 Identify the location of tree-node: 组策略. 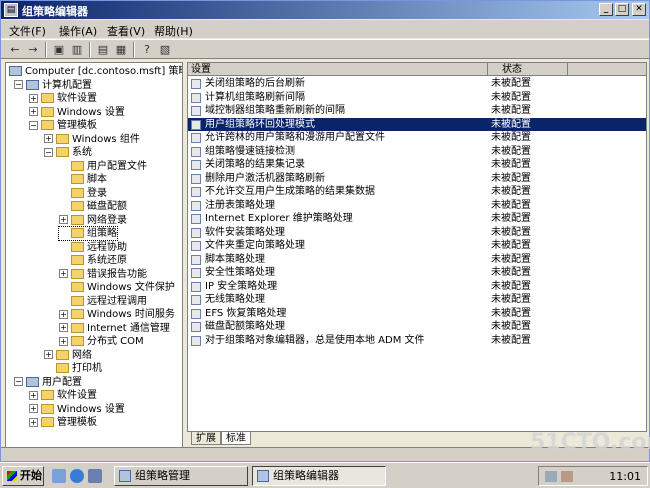
(88, 233).